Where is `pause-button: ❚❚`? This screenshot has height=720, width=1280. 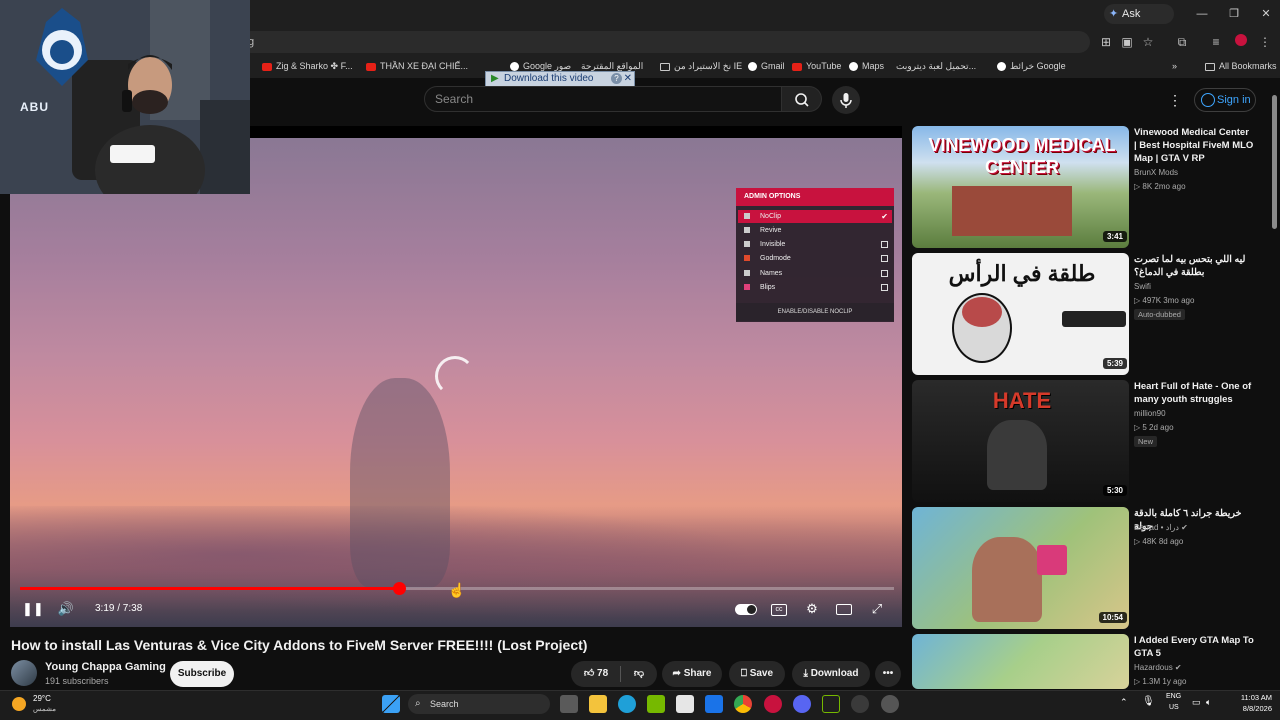 pause-button: ❚❚ is located at coordinates (33, 609).